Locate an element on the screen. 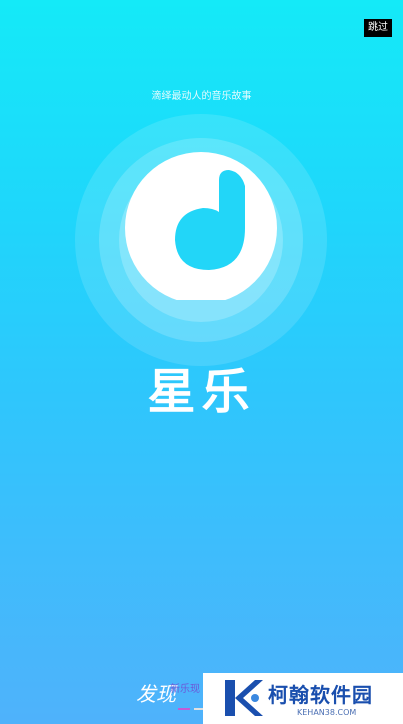 This screenshot has width=403, height=724. sub-note: 新乐现 is located at coordinates (185, 689).